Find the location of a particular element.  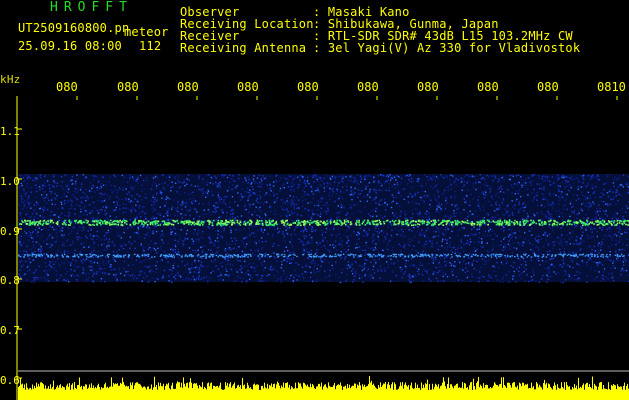

info-label-antenna: Receiving Antenna is located at coordinates (243, 48).